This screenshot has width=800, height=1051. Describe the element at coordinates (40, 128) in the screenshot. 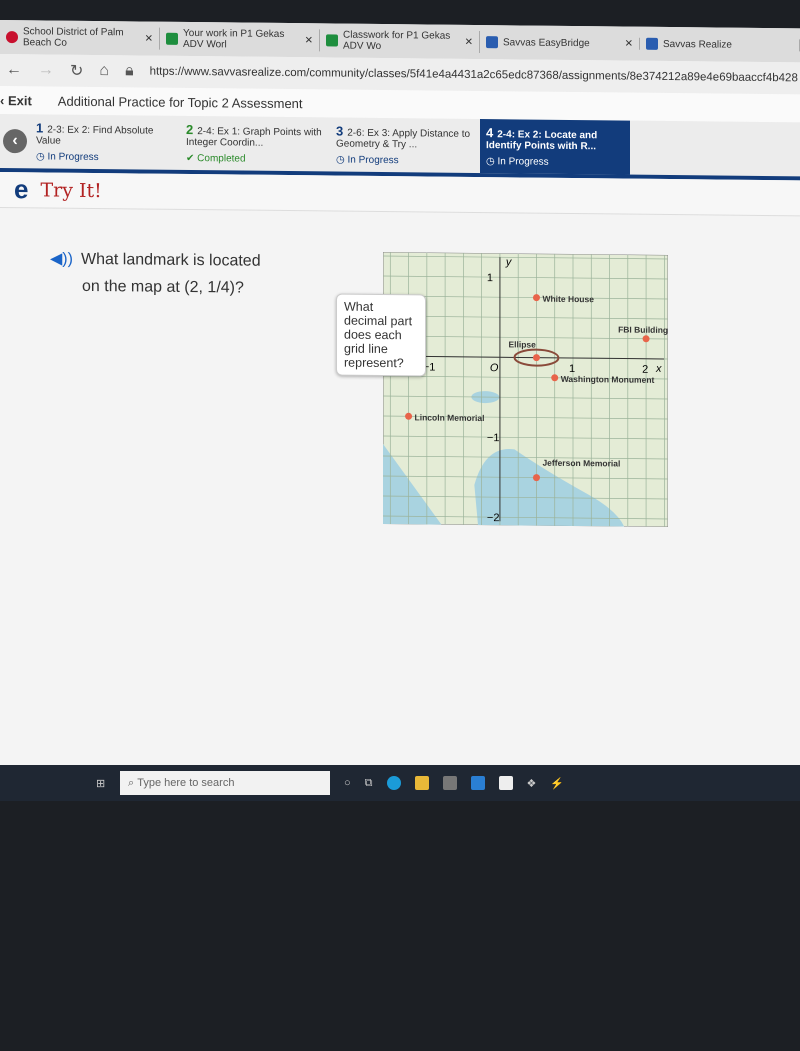

I see `step-number: 1` at that location.